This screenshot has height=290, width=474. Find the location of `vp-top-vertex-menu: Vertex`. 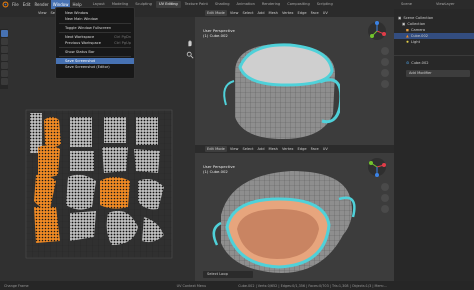

vp-top-vertex-menu: Vertex is located at coordinates (288, 13).